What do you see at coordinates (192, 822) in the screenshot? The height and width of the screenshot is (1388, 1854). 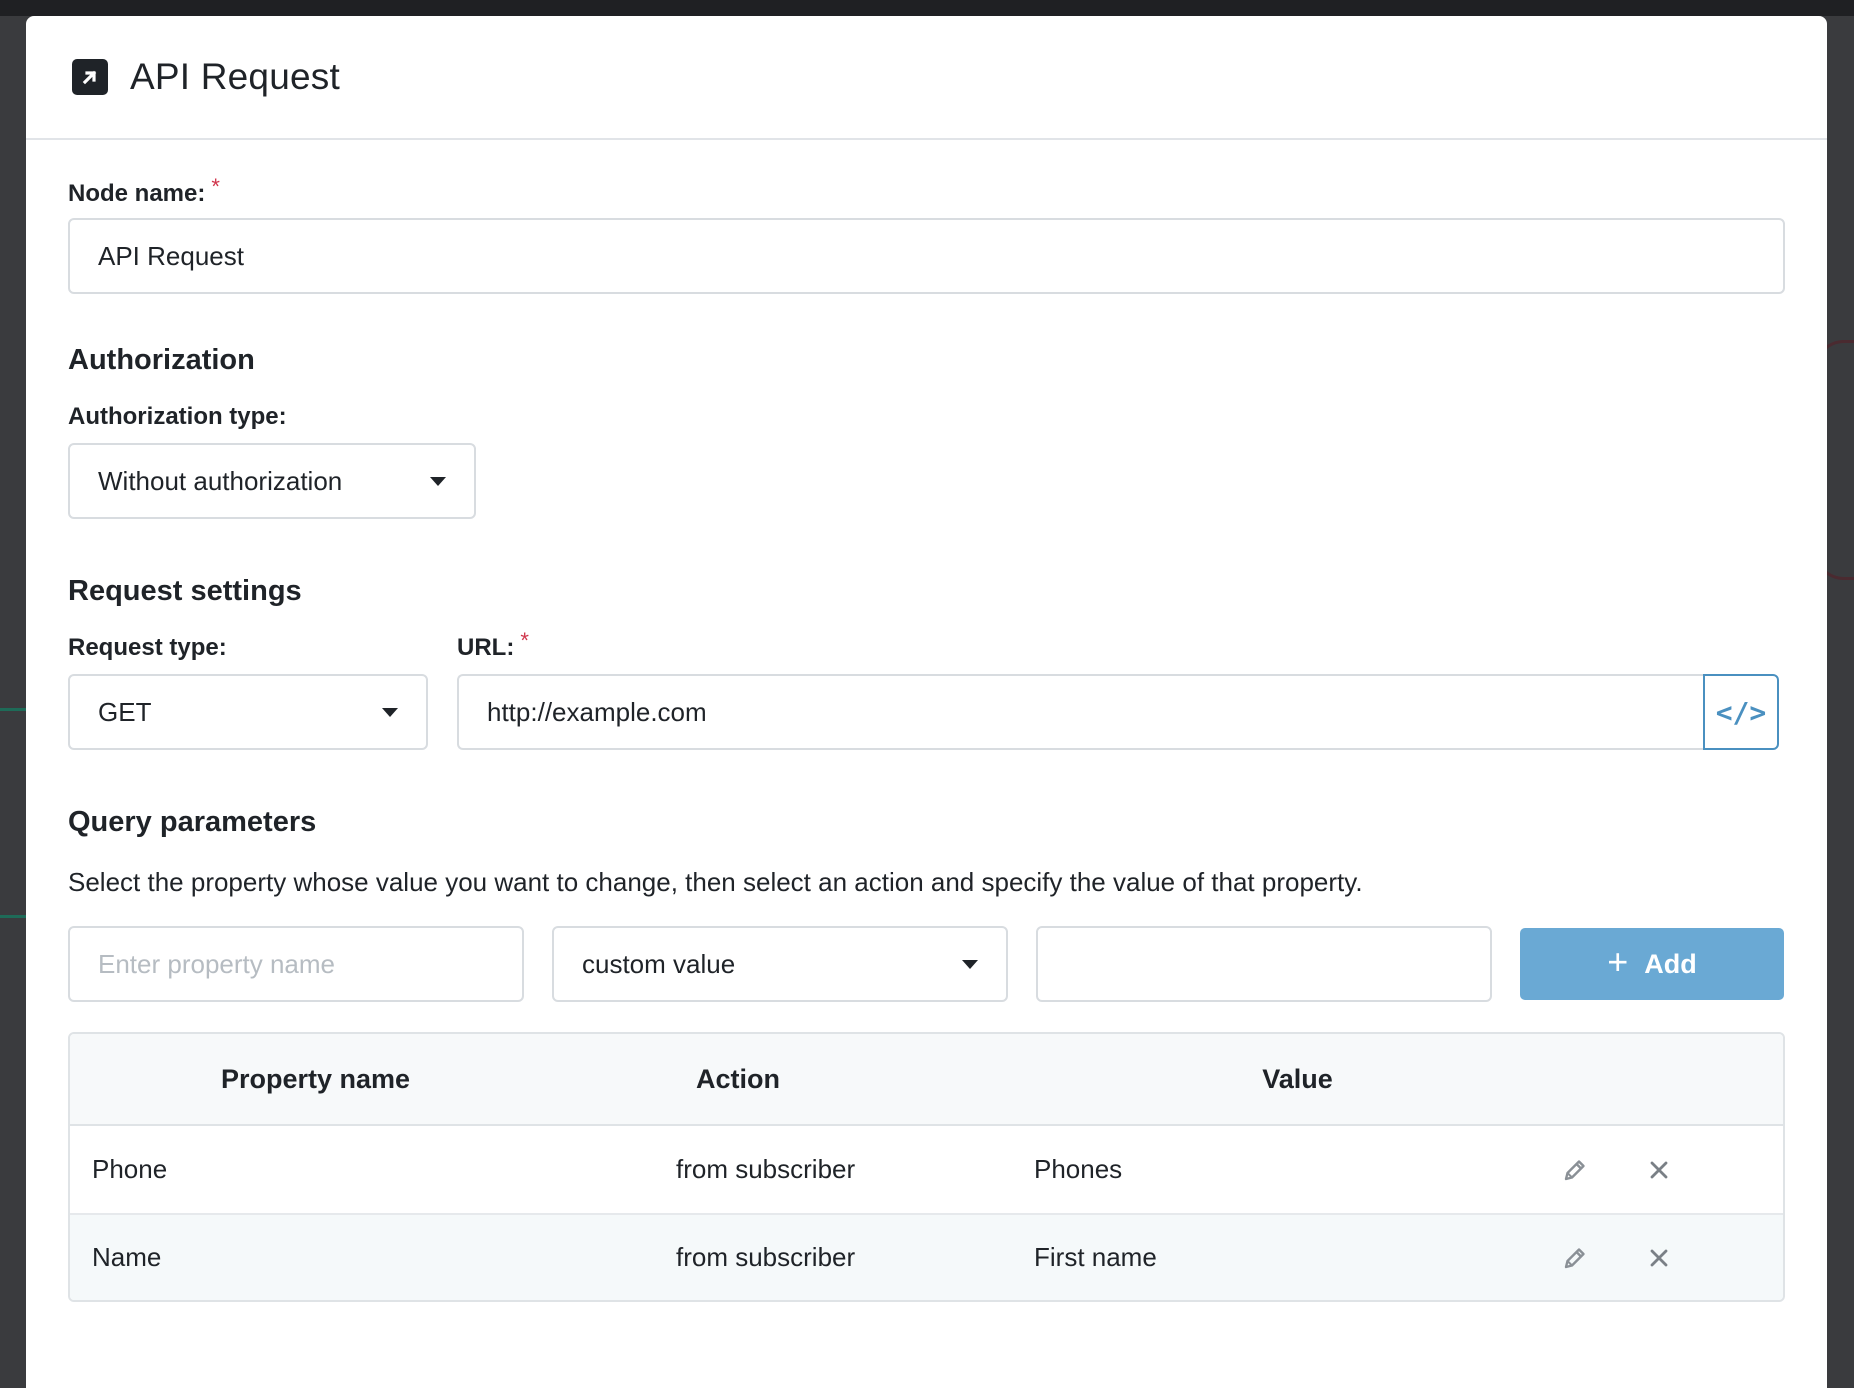 I see `query-parameters-section-title: Query parameters` at bounding box center [192, 822].